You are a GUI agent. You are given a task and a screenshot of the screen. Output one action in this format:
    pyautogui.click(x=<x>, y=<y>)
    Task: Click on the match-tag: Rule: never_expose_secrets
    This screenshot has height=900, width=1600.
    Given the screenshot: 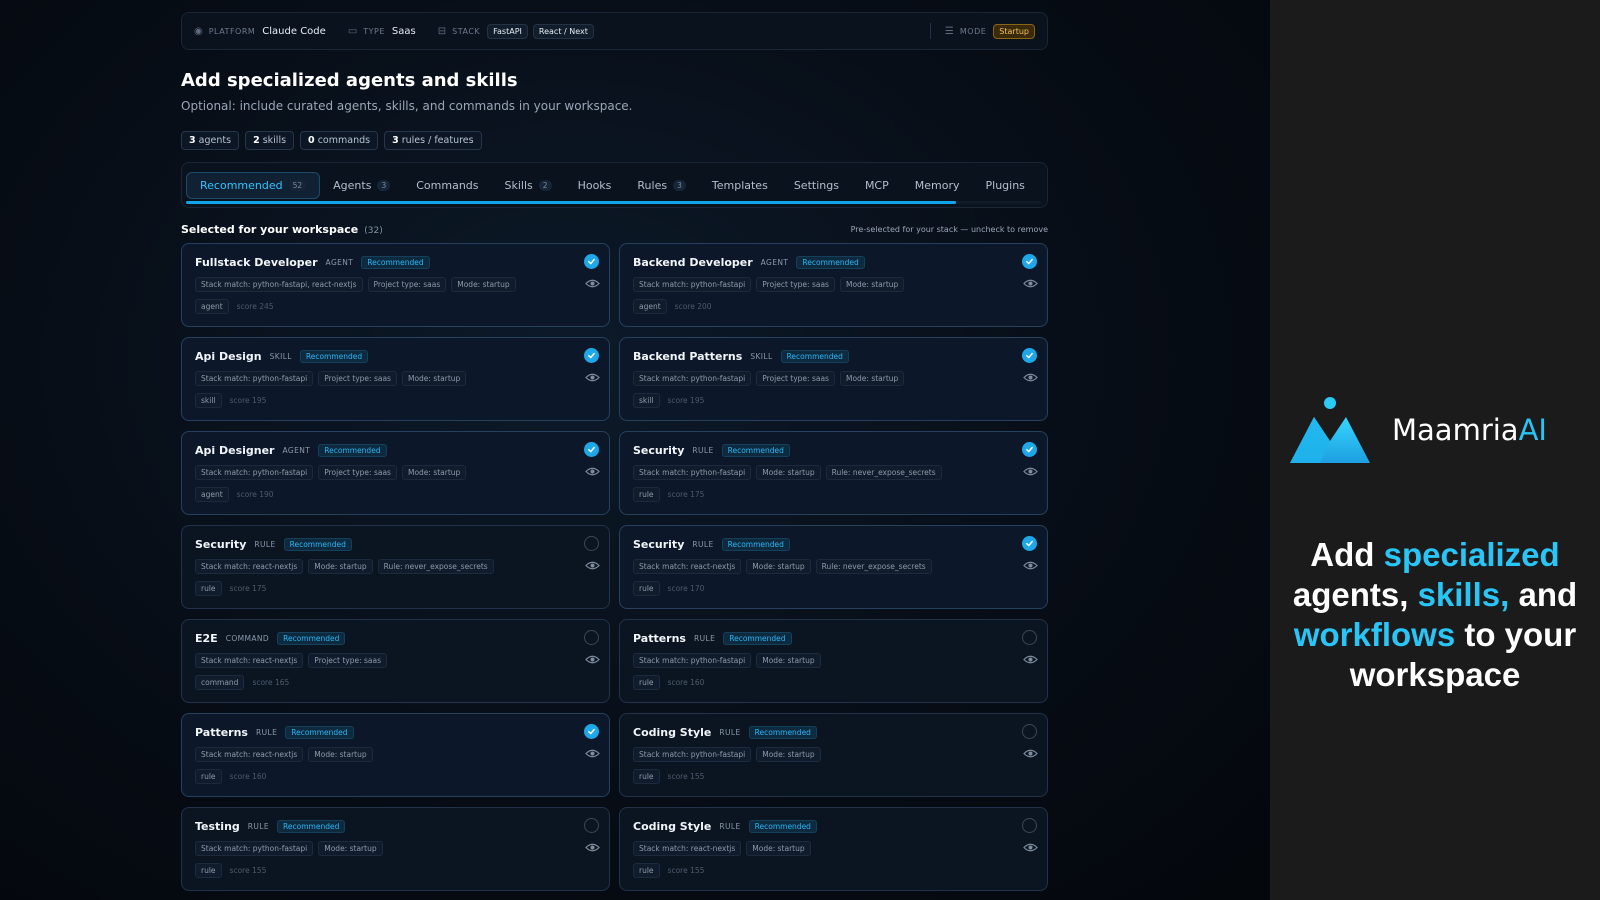 What is the action you would take?
    pyautogui.click(x=883, y=472)
    